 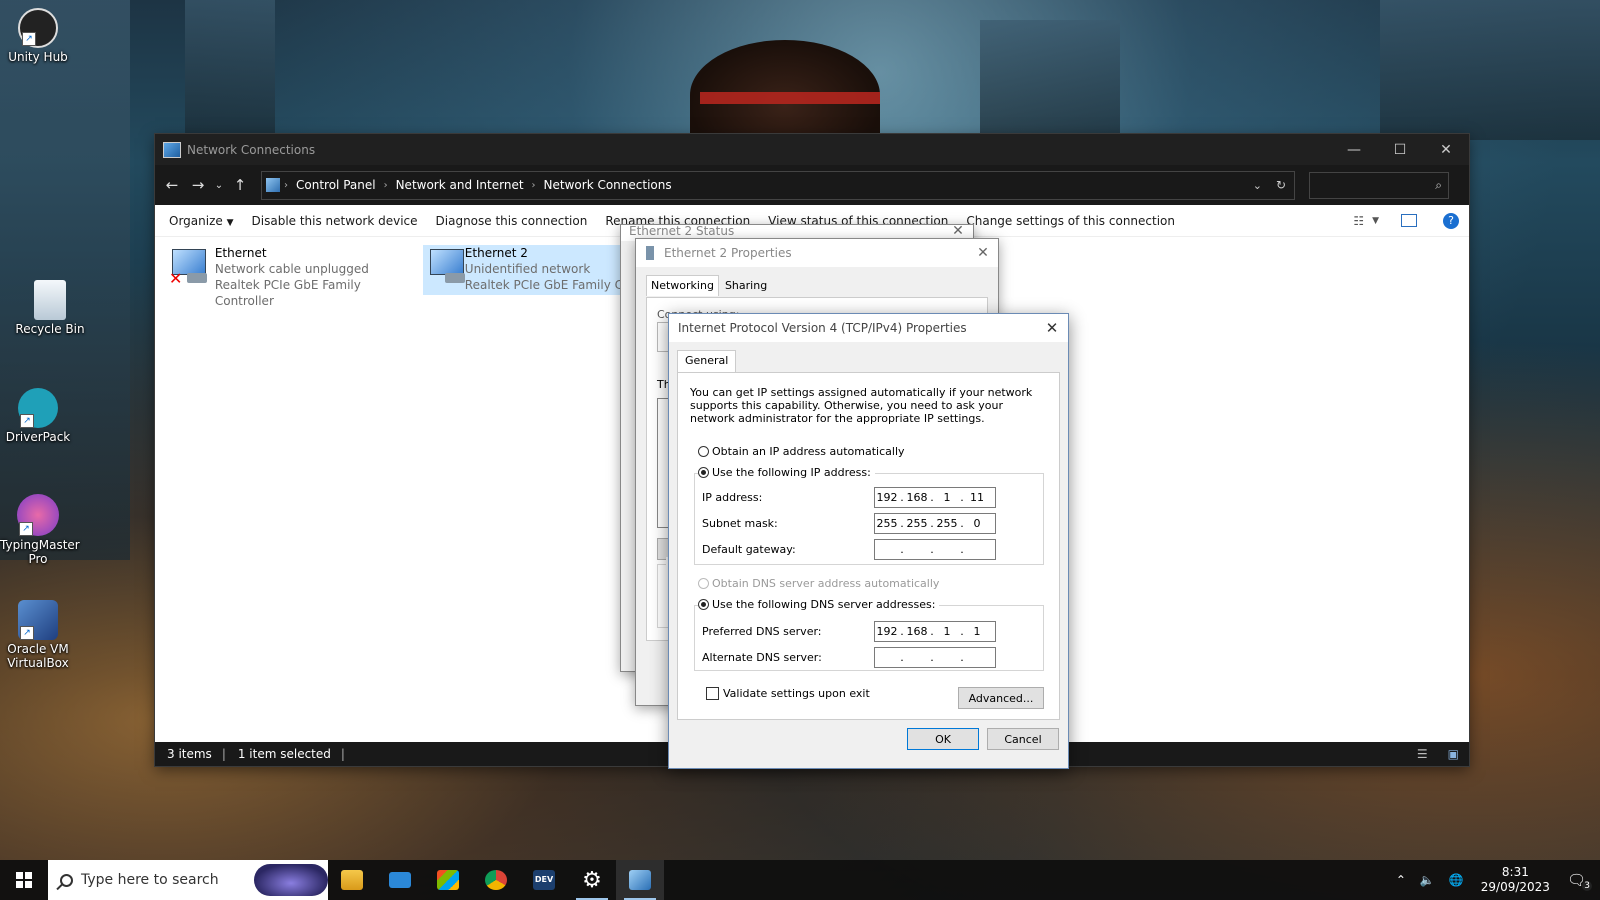 I want to click on desktop-icon-label: Unity Hub, so click(x=38, y=57).